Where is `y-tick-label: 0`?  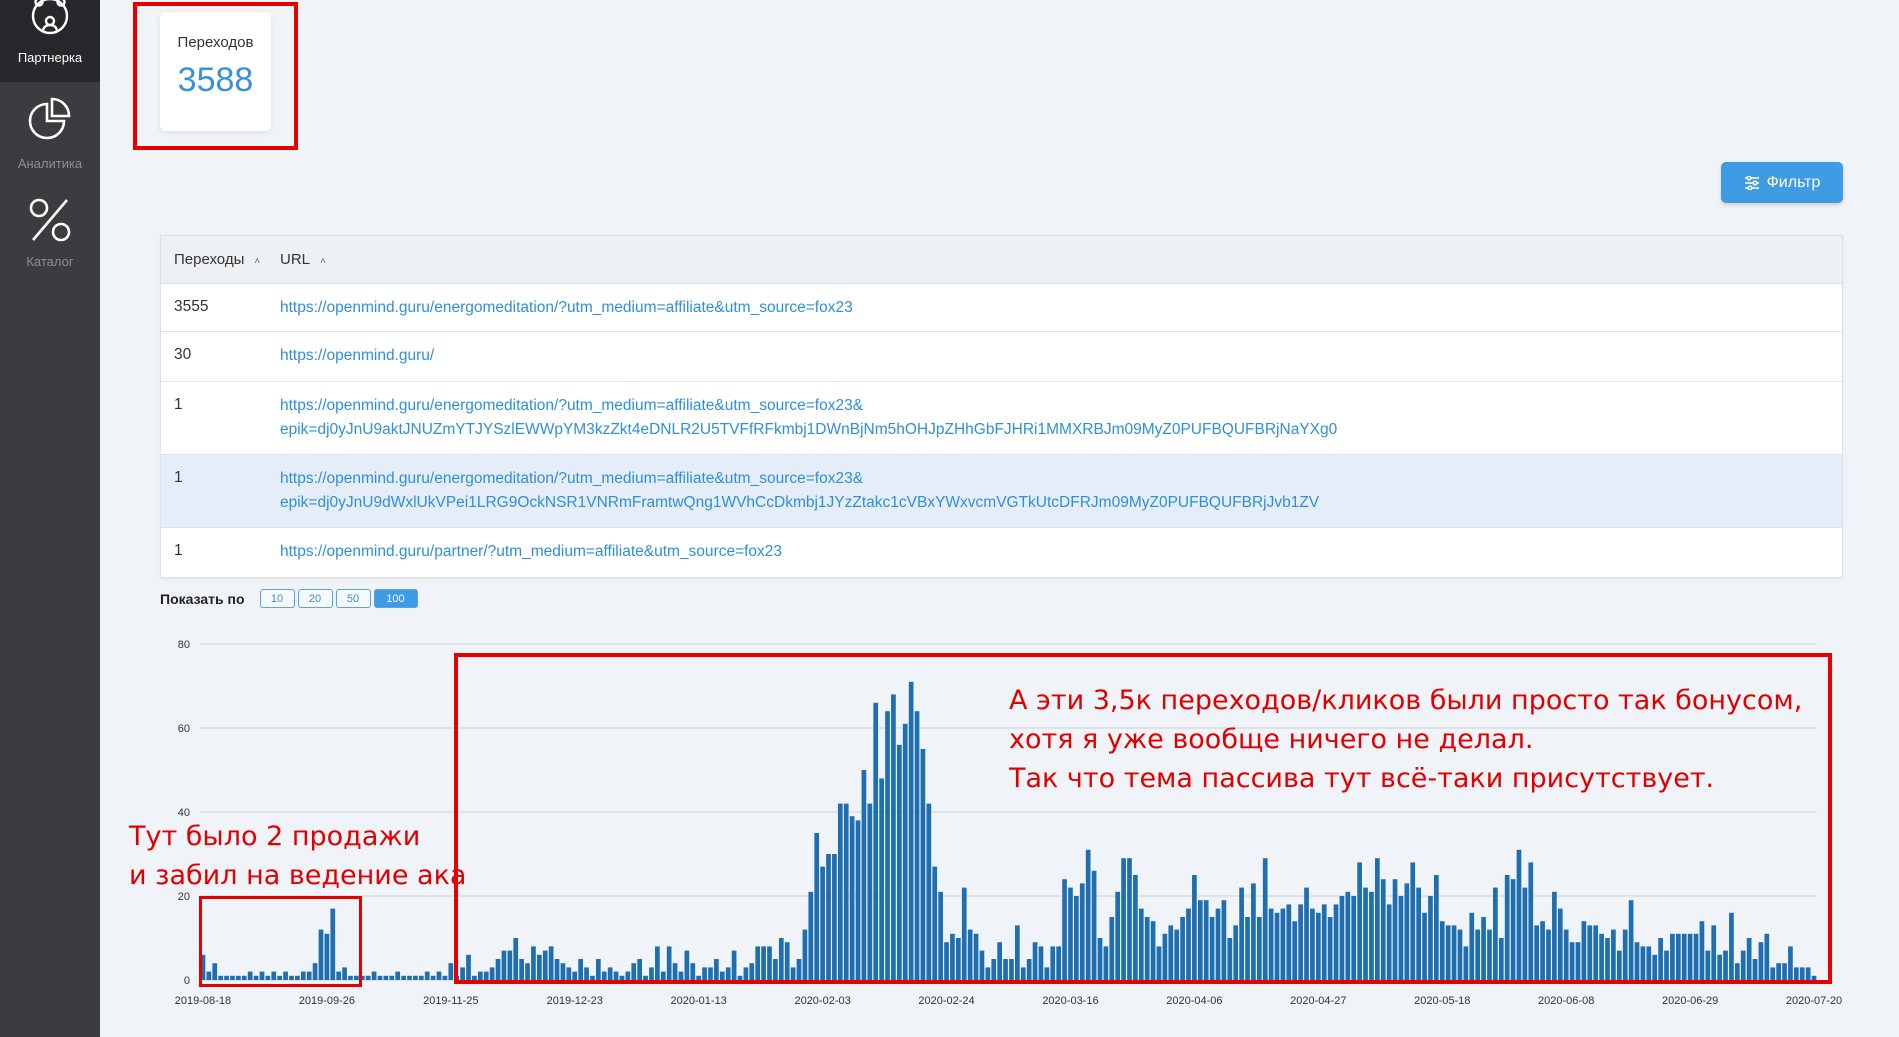 y-tick-label: 0 is located at coordinates (187, 981).